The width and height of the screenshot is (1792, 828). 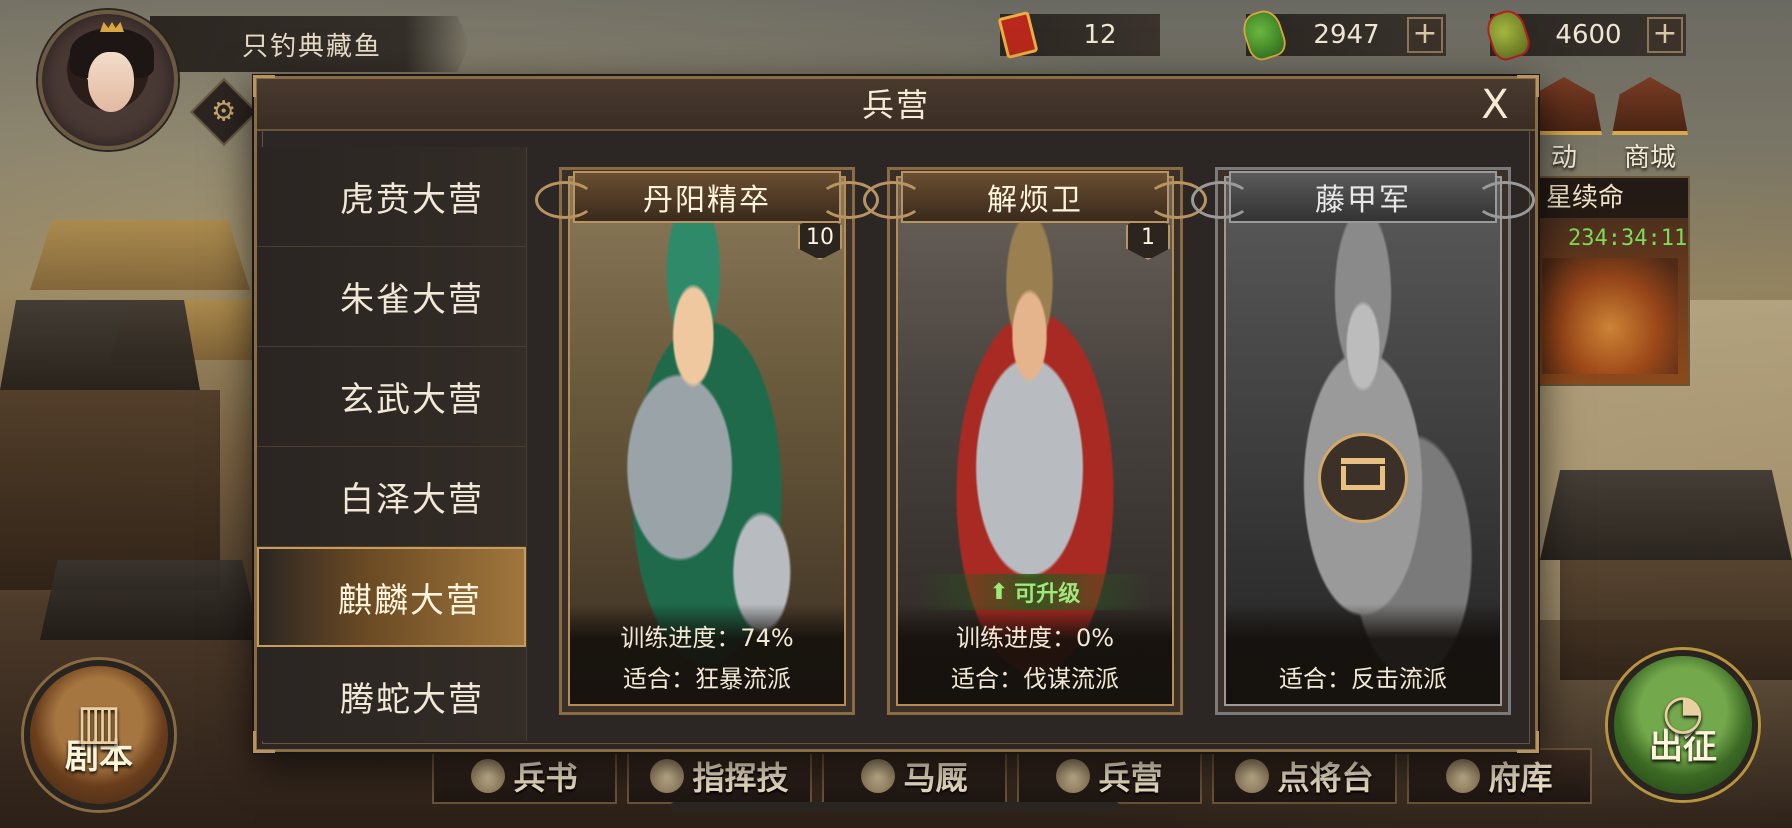 What do you see at coordinates (1520, 778) in the screenshot?
I see `tab-label: 府库` at bounding box center [1520, 778].